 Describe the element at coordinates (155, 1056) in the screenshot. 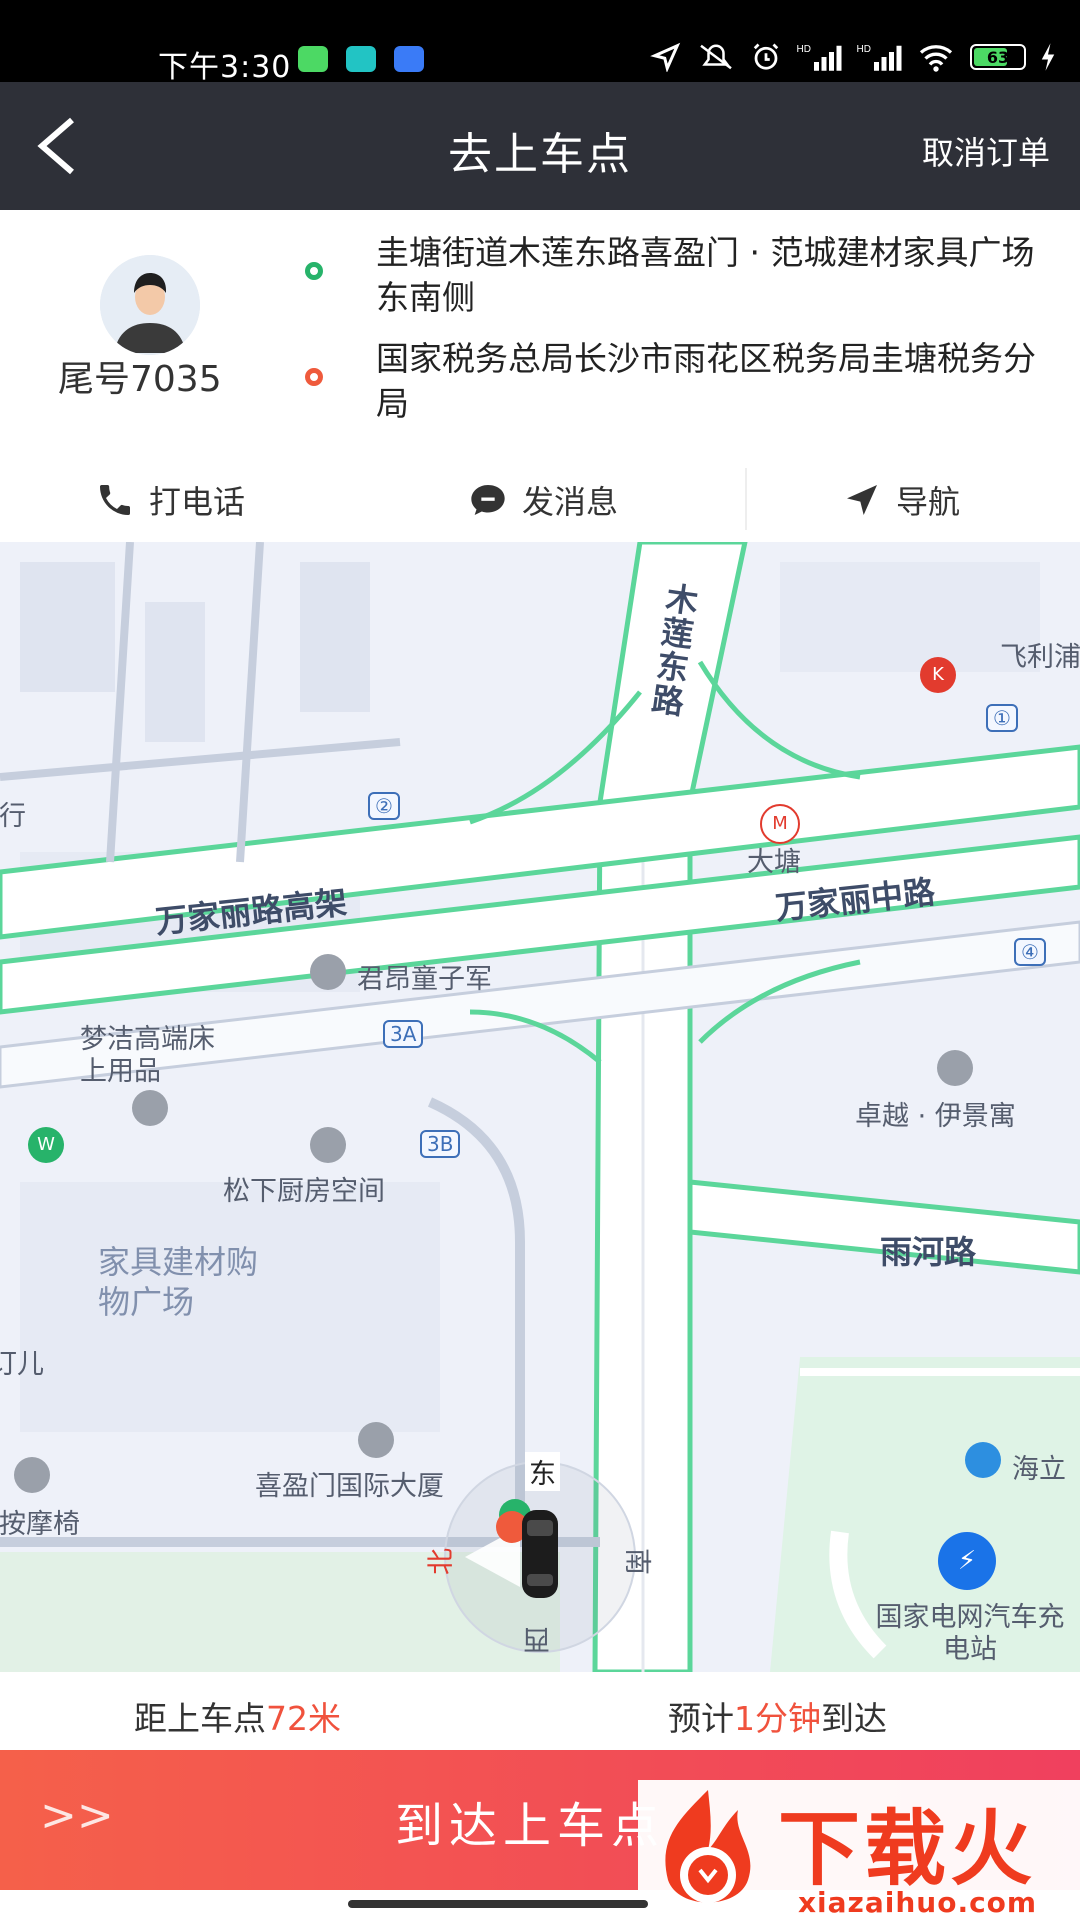

I see `poi-mengjie: 梦洁高端床上用品` at that location.